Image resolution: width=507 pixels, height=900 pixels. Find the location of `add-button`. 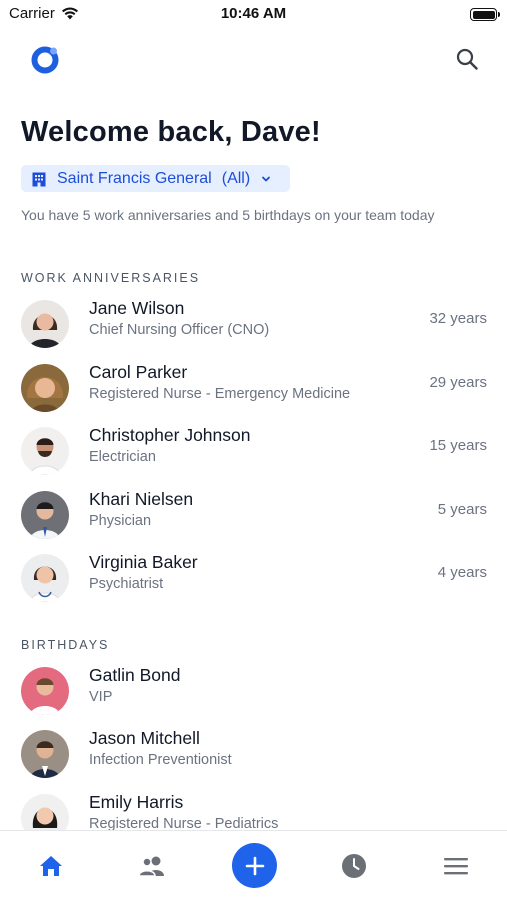

add-button is located at coordinates (254, 865).